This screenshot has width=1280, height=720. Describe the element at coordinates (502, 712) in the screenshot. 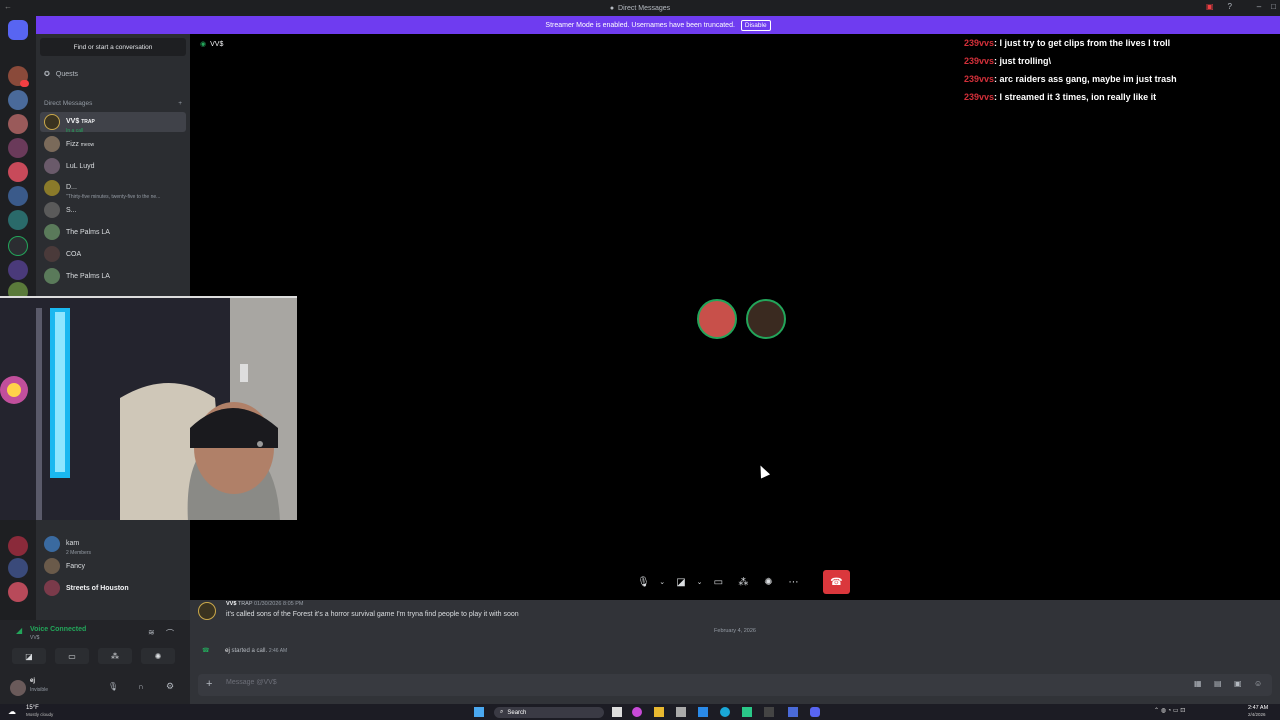

I see `search-icon: ⌕` at that location.